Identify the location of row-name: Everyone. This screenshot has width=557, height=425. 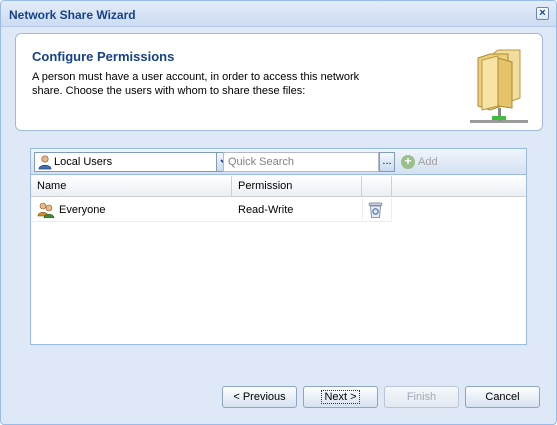
(82, 210).